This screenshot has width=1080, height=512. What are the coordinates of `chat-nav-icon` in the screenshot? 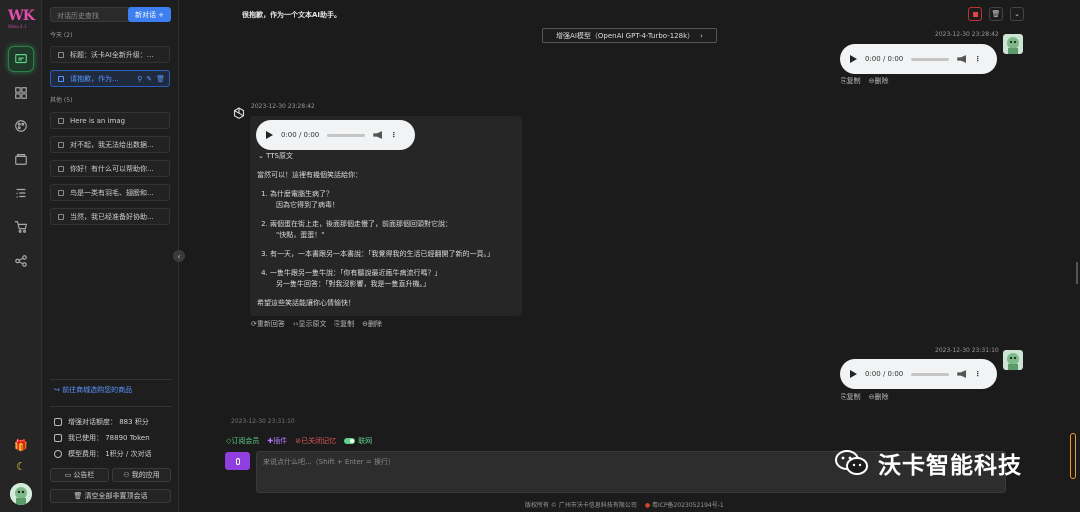 It's located at (21, 59).